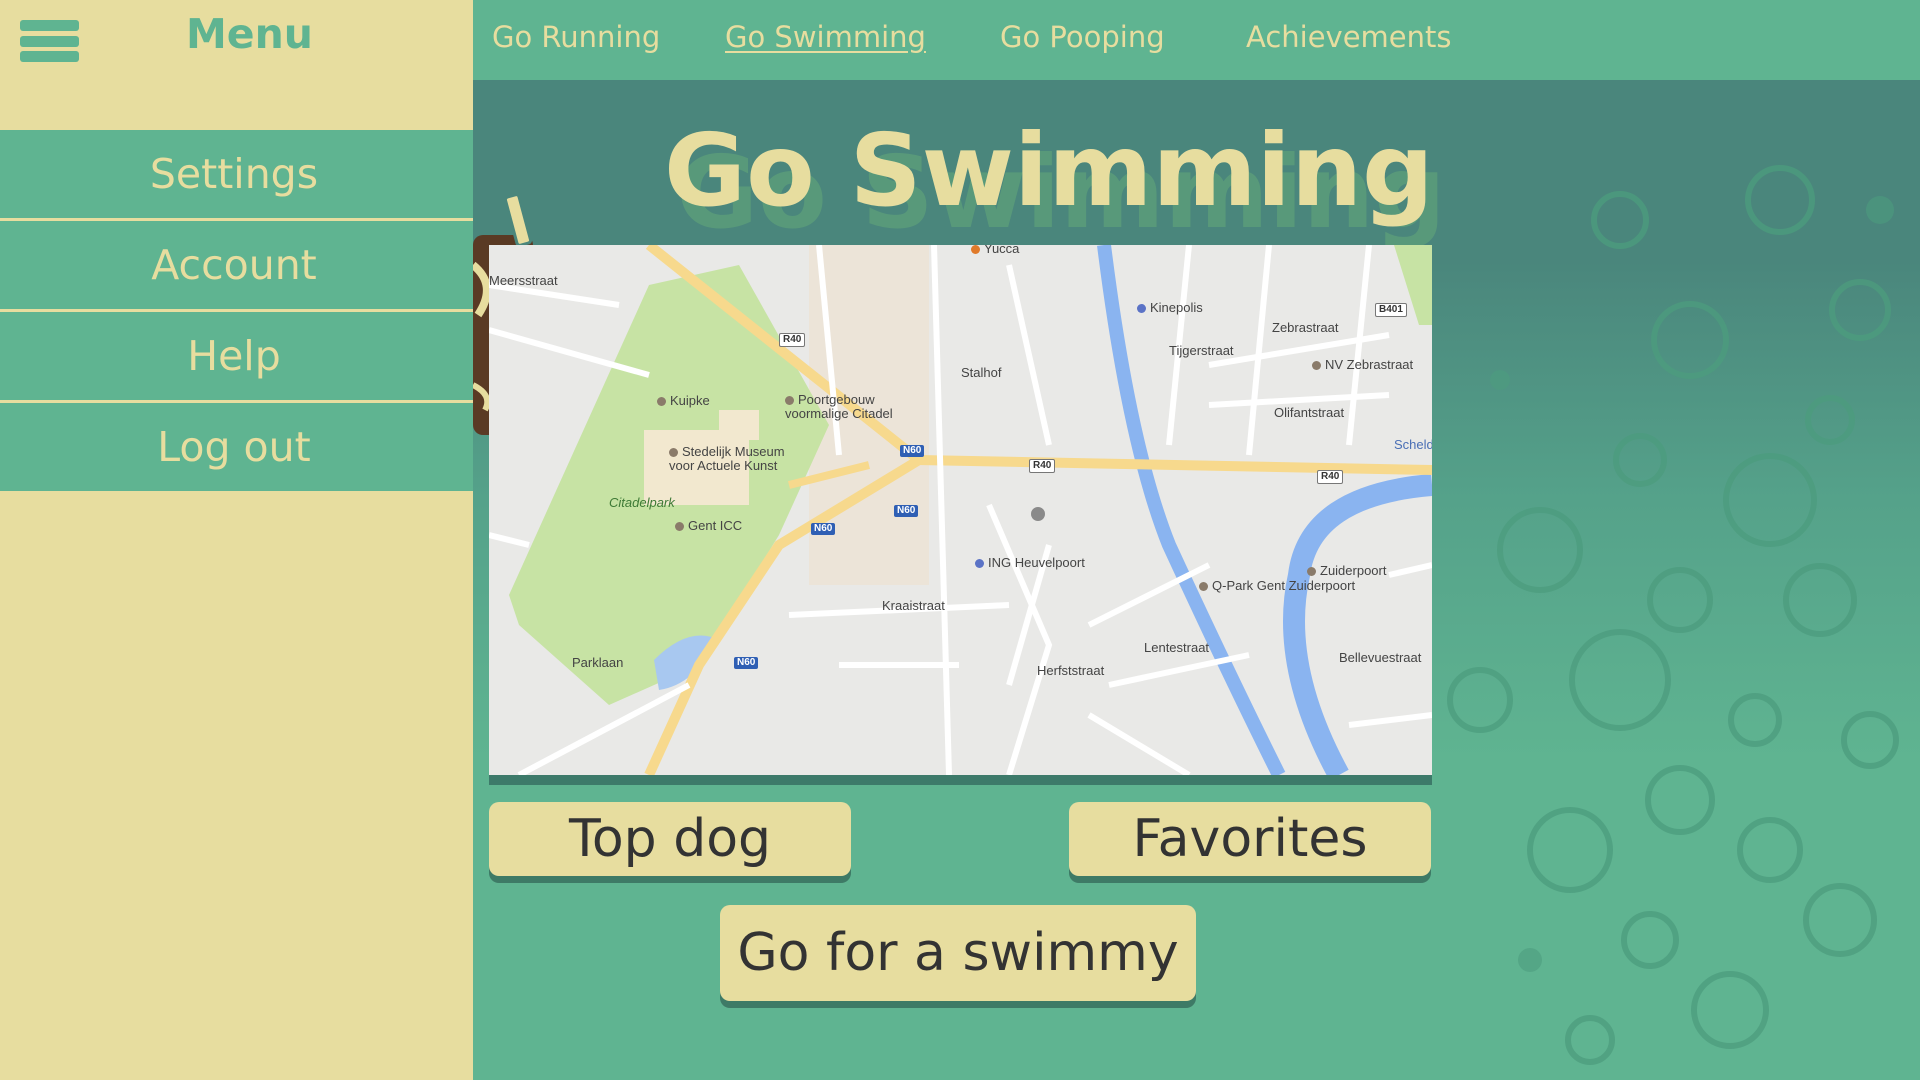 Image resolution: width=1920 pixels, height=1080 pixels. What do you see at coordinates (995, 250) in the screenshot?
I see `map-label-yucca: Yucca` at bounding box center [995, 250].